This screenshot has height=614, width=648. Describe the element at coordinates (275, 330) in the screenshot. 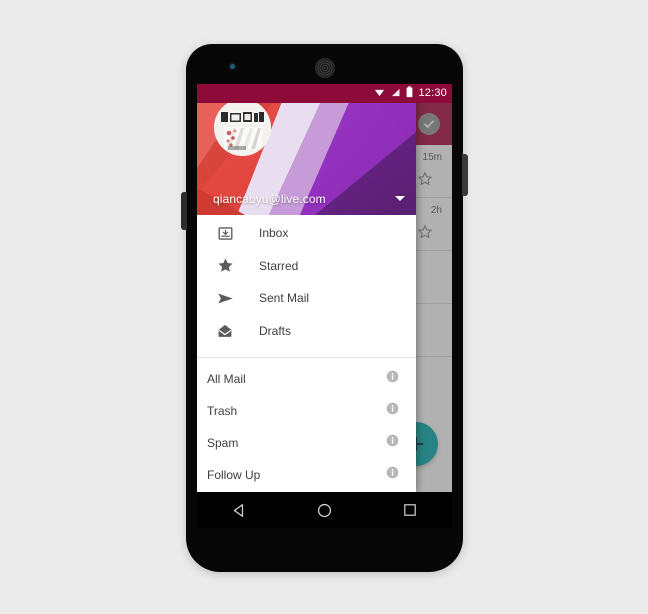

I see `sidebar-item-label: Drafts` at that location.